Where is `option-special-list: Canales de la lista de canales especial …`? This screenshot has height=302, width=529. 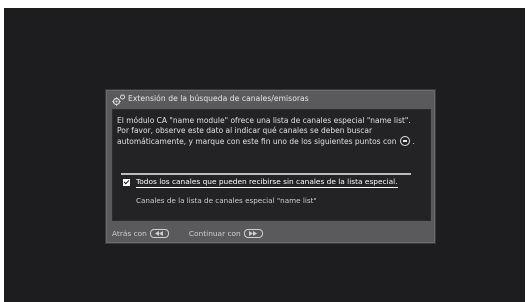 option-special-list: Canales de la lista de canales especial … is located at coordinates (226, 200).